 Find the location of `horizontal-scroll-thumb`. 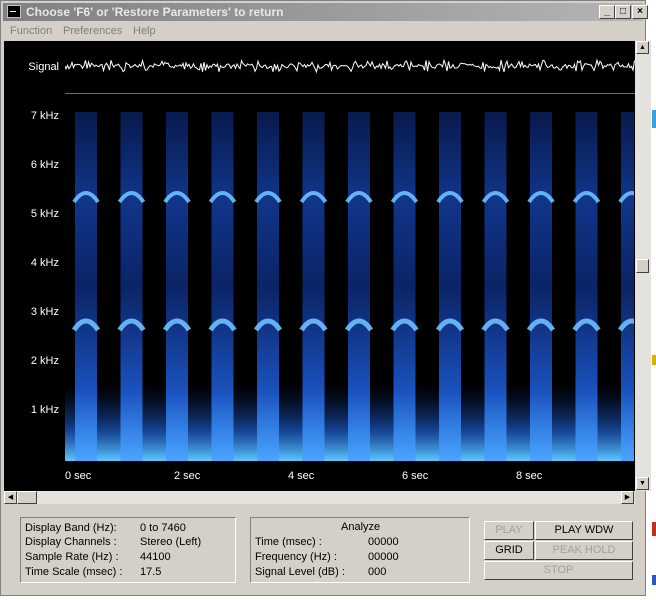

horizontal-scroll-thumb is located at coordinates (27, 497).